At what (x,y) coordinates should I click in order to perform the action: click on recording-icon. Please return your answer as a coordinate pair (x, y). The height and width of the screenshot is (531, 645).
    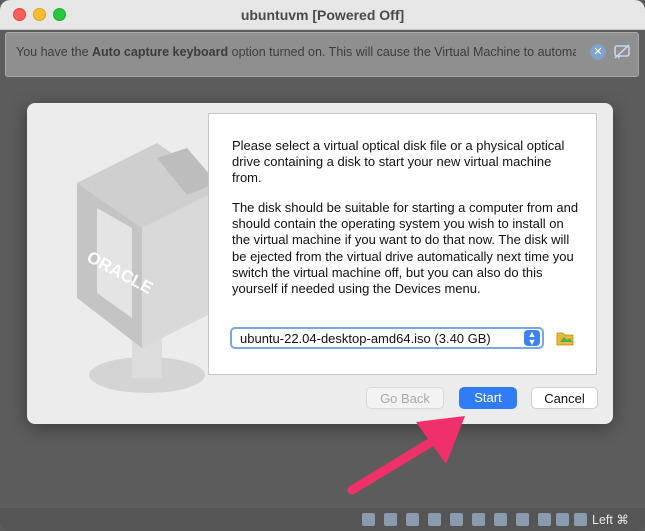
    Looking at the image, I should click on (522, 519).